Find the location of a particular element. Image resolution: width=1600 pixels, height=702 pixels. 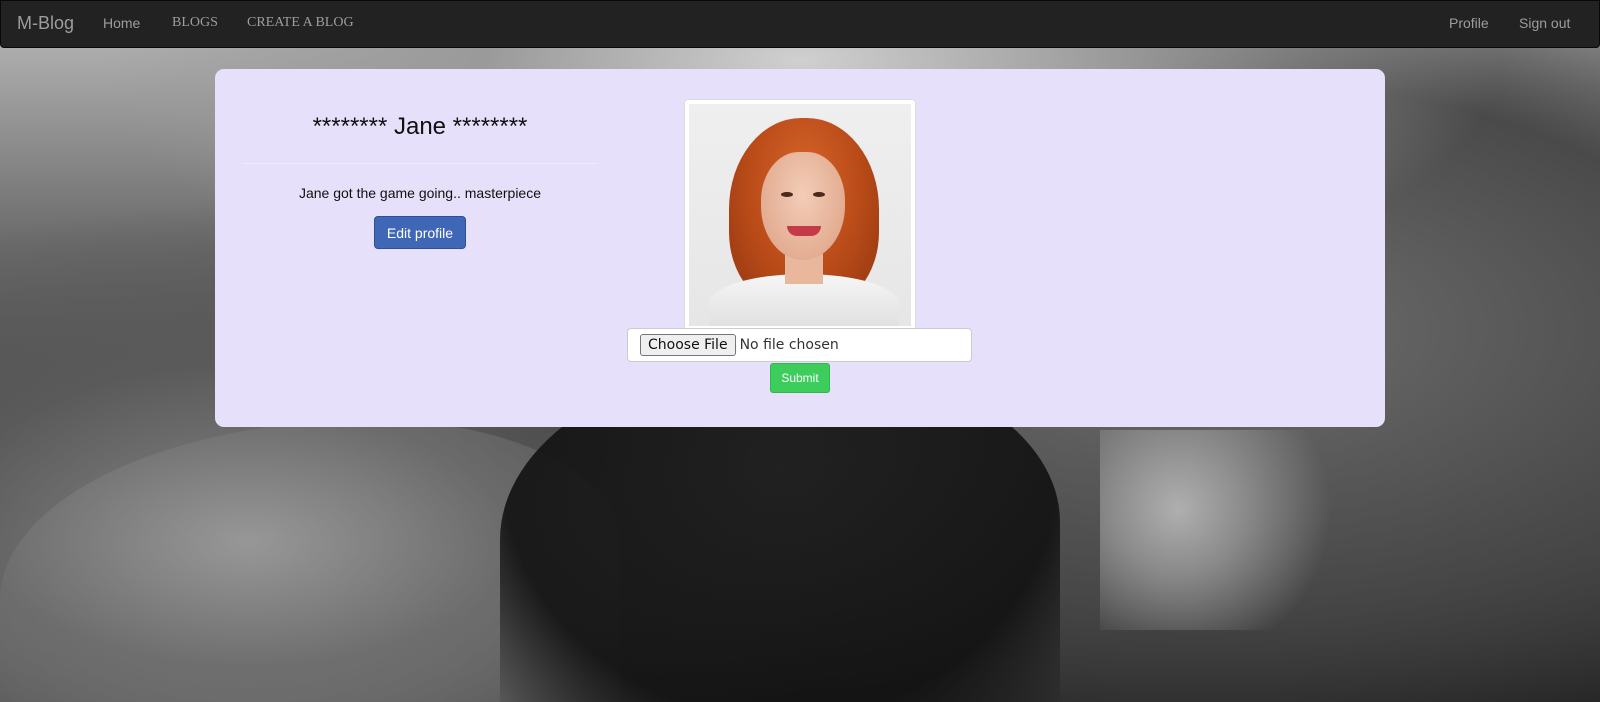

choose-file-button: Choose File is located at coordinates (688, 345).